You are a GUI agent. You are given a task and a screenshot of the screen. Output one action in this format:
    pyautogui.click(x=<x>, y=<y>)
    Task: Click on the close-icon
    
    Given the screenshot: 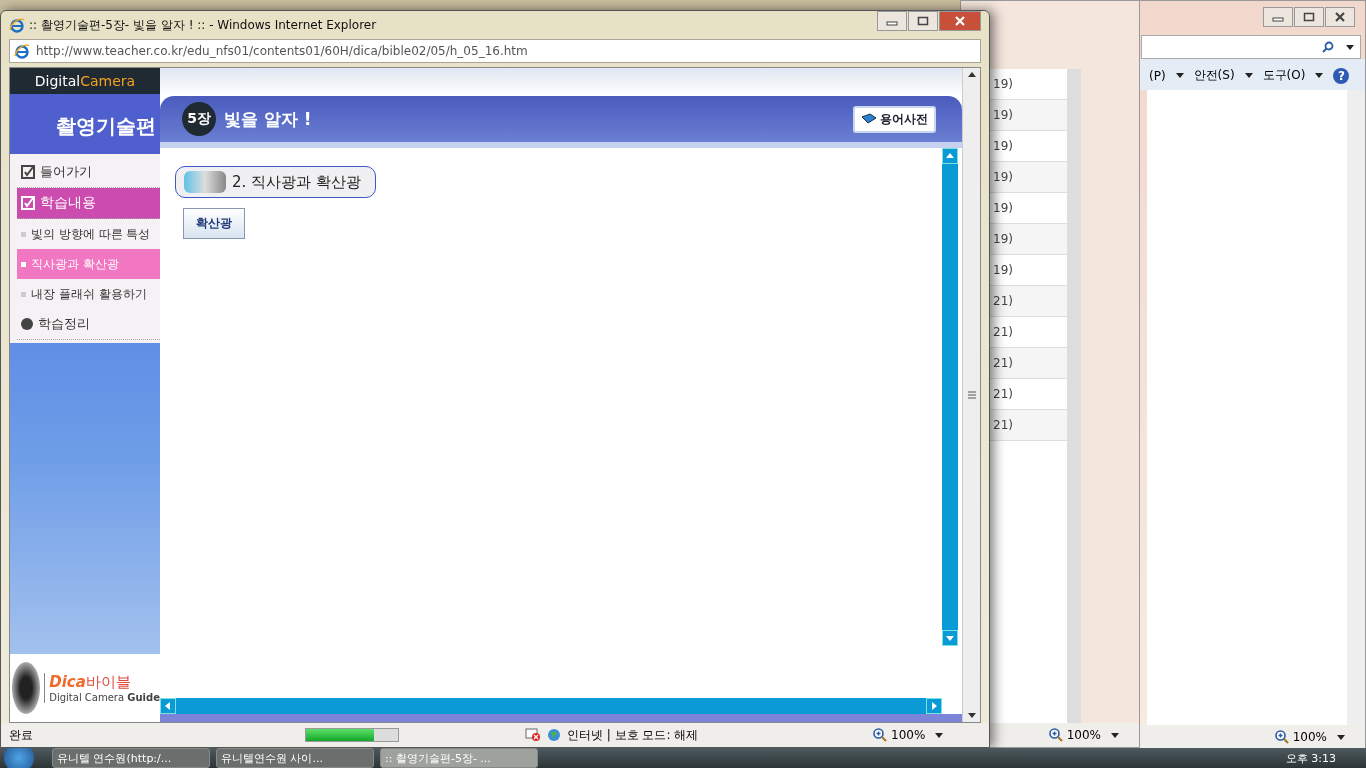 What is the action you would take?
    pyautogui.click(x=1340, y=17)
    